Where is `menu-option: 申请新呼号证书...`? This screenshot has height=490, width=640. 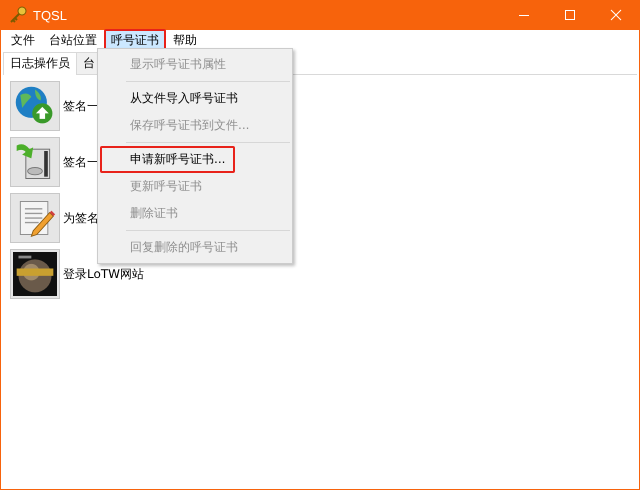
menu-option: 申请新呼号证书... is located at coordinates (168, 159).